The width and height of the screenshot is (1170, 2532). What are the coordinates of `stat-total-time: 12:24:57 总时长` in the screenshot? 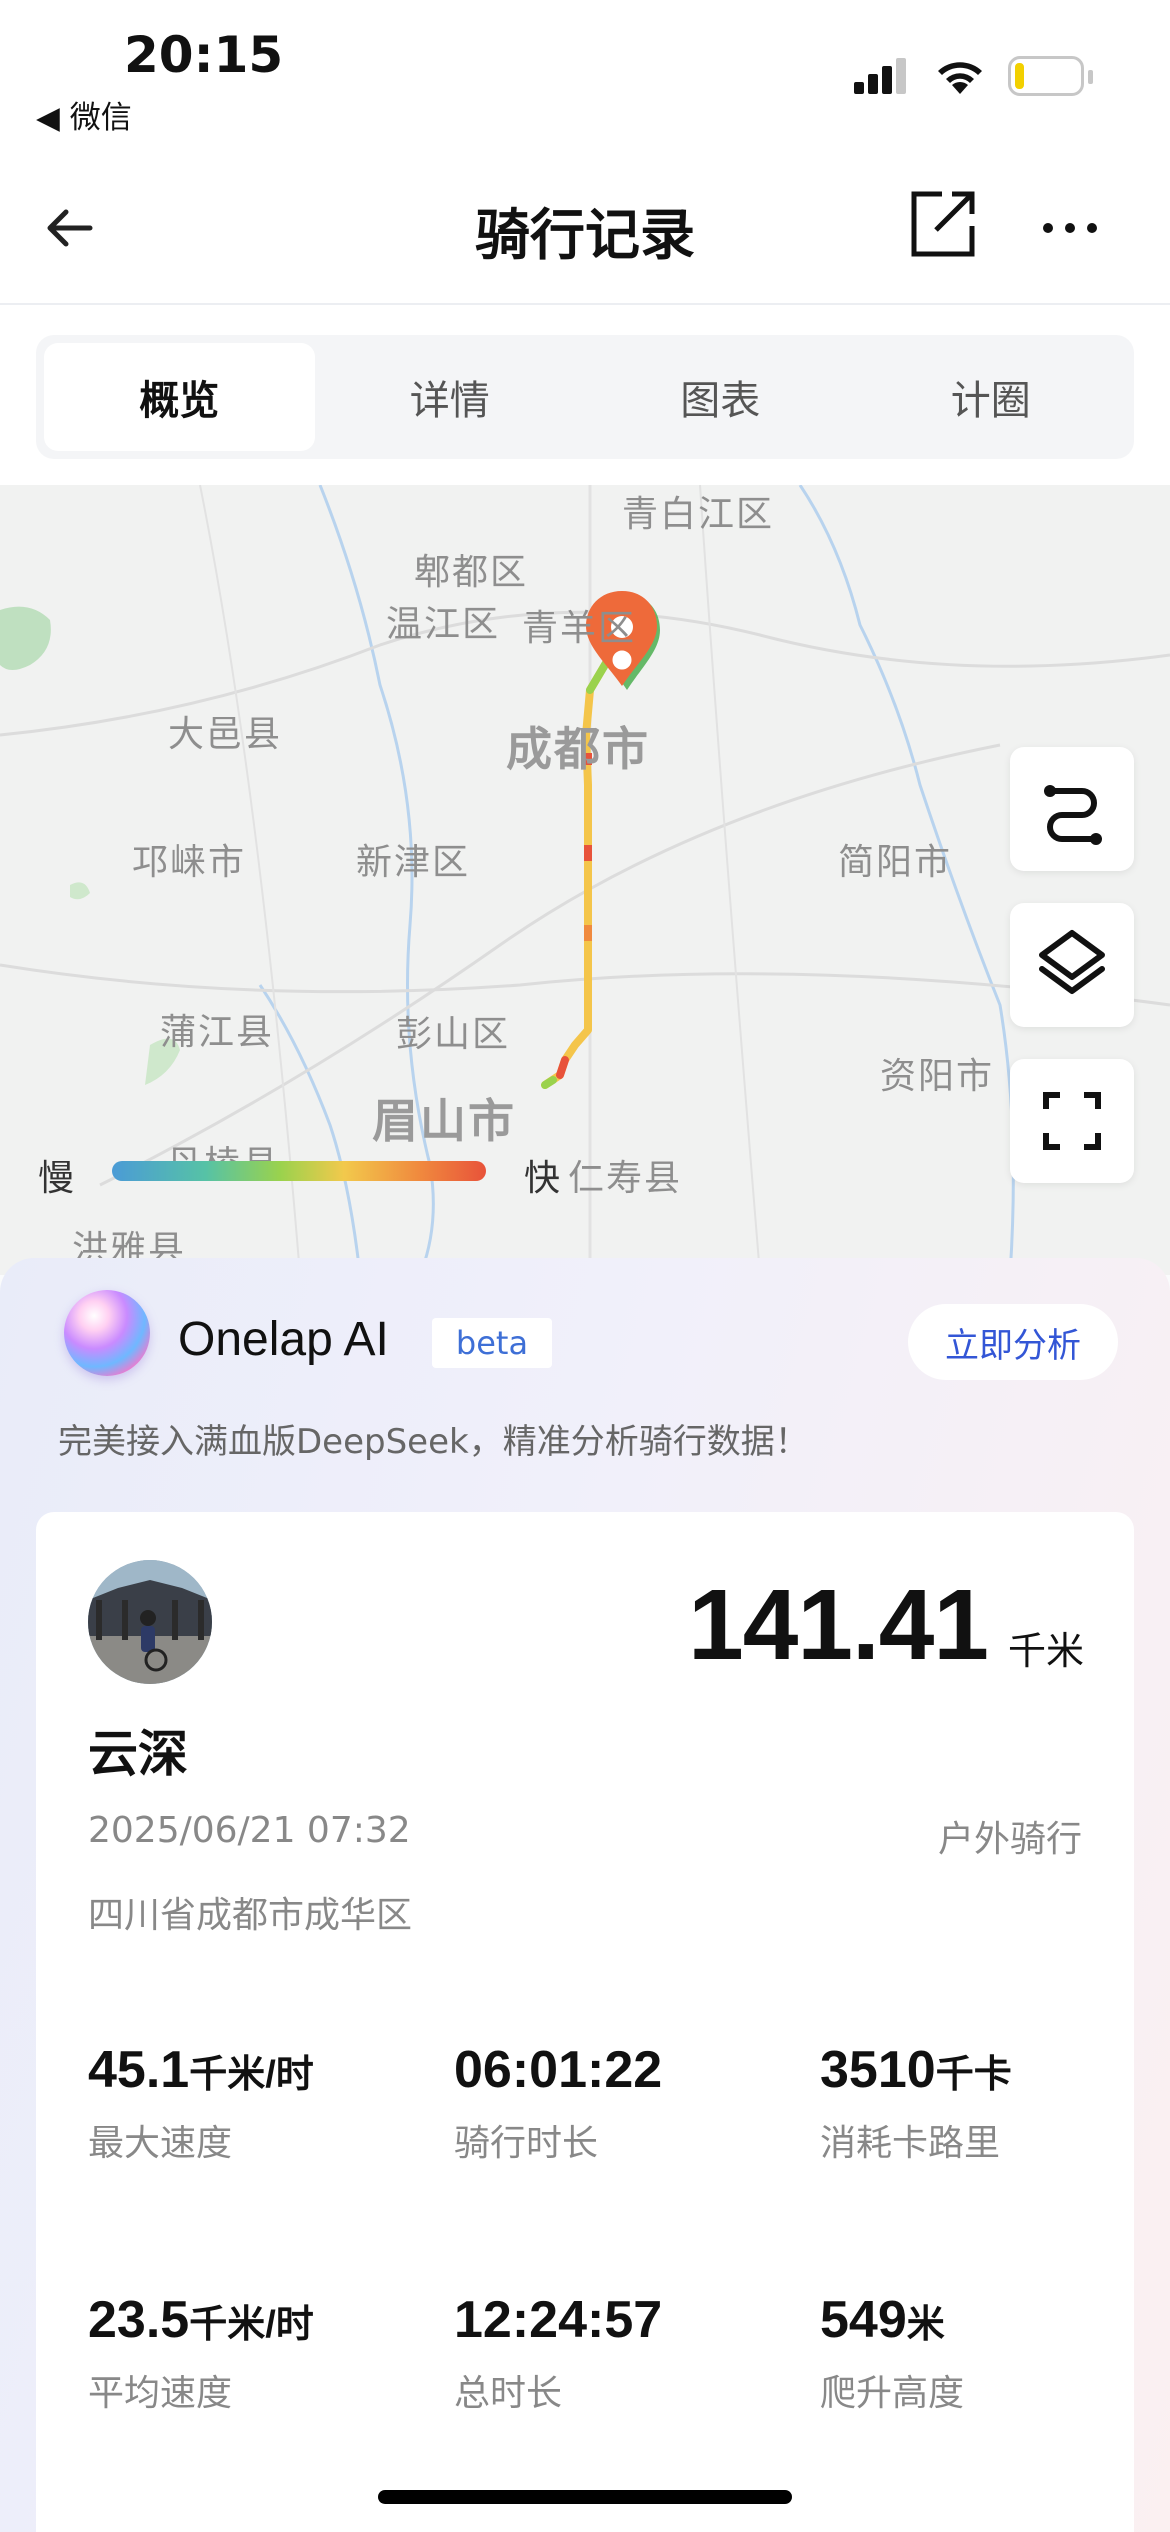 It's located at (558, 2353).